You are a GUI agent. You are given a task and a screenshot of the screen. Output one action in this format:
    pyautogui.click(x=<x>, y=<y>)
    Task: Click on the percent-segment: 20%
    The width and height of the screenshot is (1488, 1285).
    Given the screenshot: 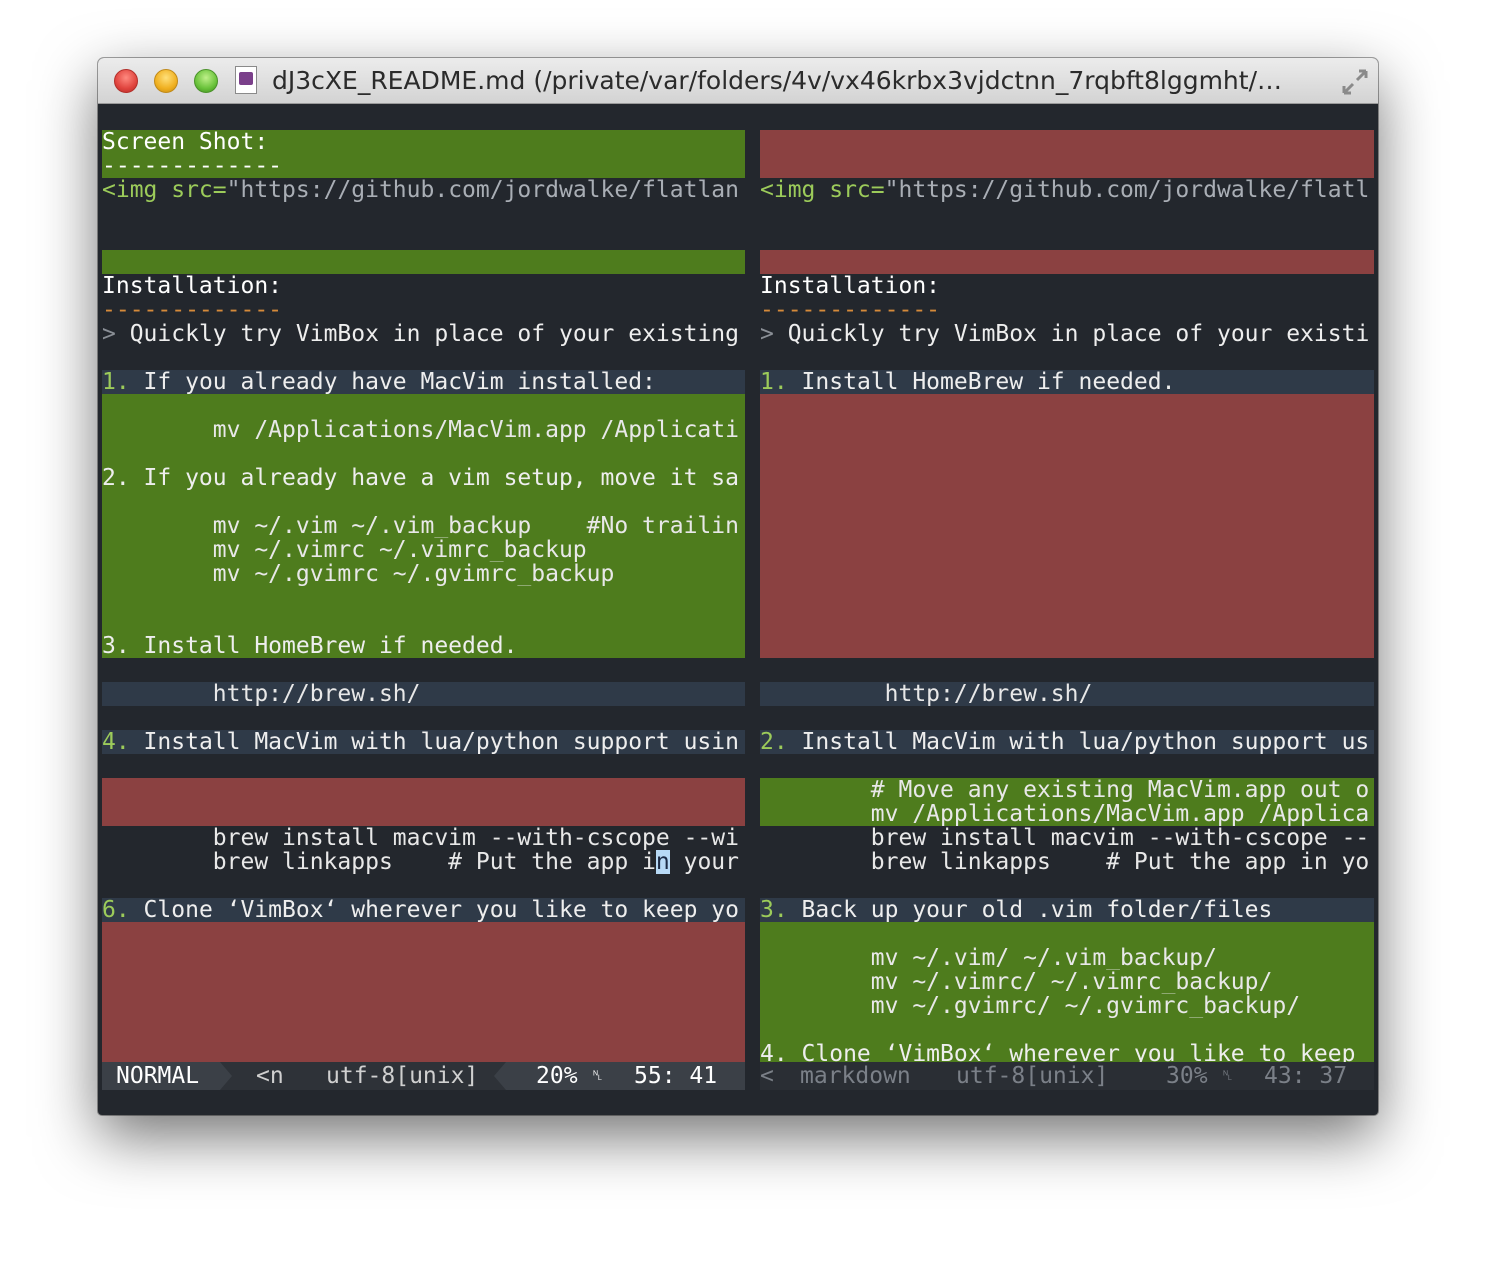 What is the action you would take?
    pyautogui.click(x=557, y=1076)
    